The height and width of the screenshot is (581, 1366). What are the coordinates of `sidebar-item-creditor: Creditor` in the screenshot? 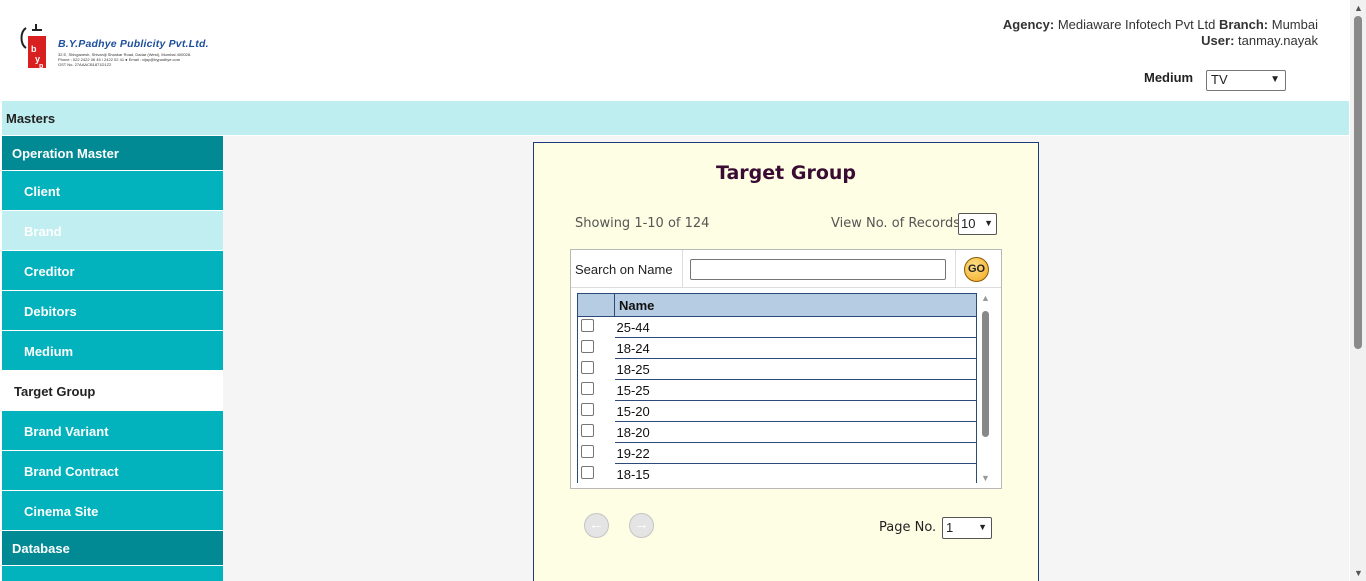 It's located at (112, 271).